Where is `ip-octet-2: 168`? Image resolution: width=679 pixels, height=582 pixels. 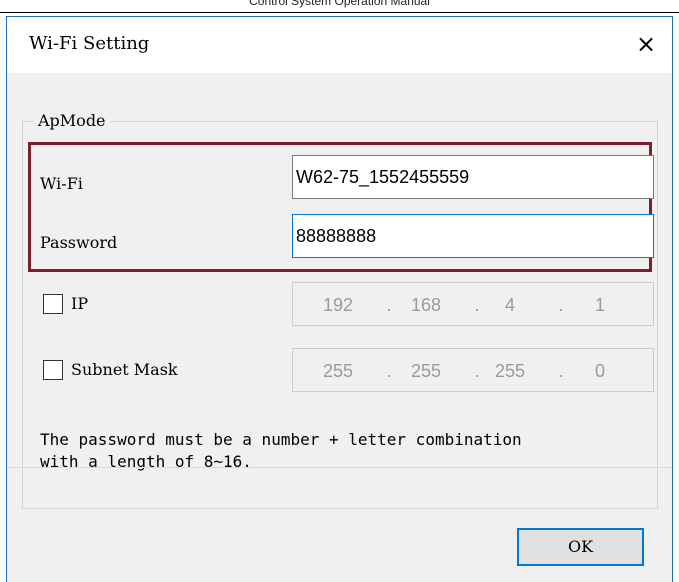
ip-octet-2: 168 is located at coordinates (426, 305).